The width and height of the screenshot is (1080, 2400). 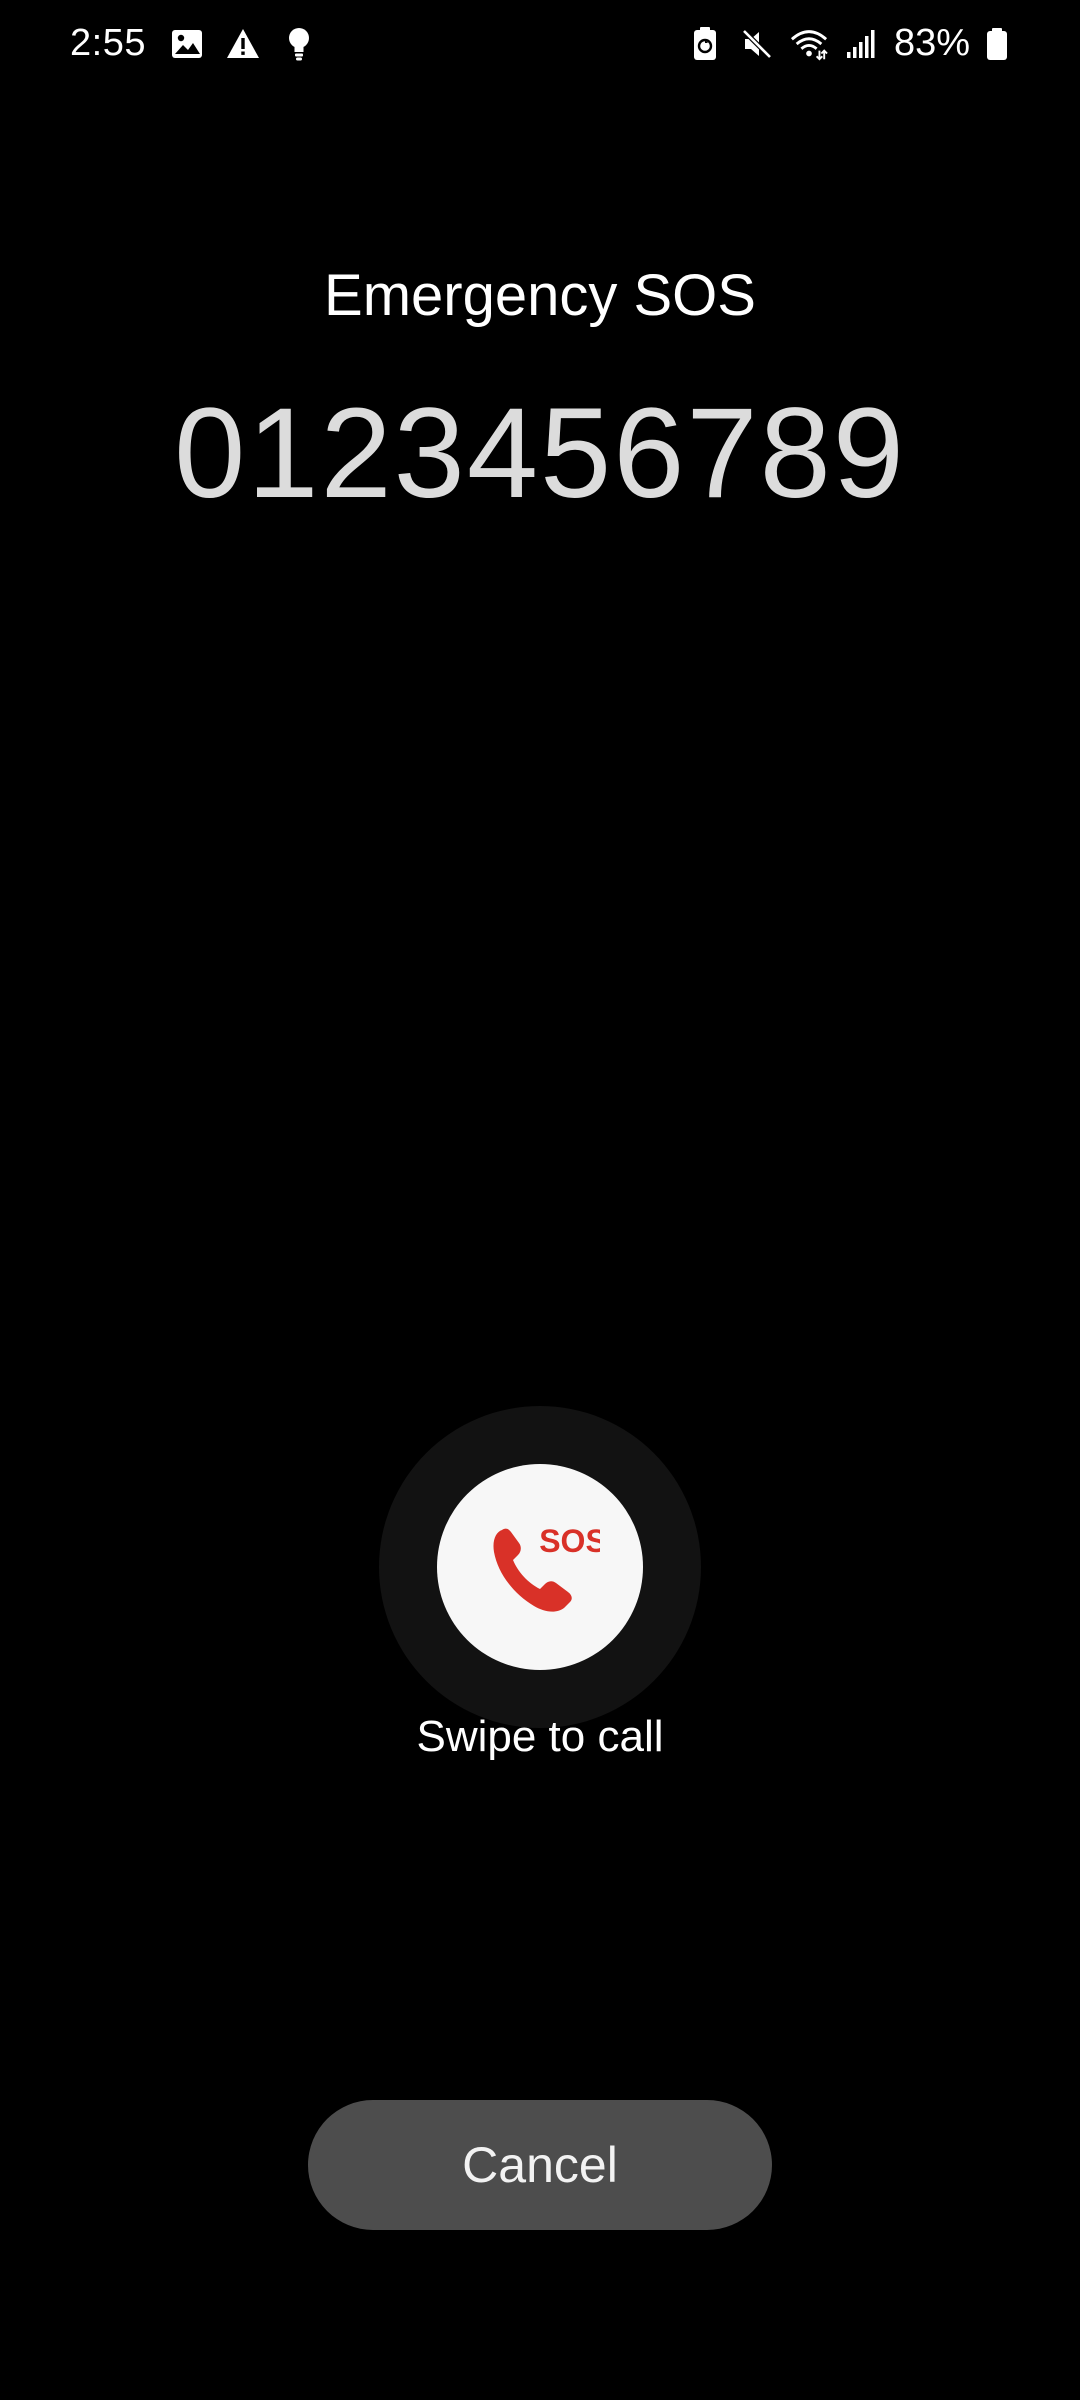 I want to click on image-icon, so click(x=187, y=44).